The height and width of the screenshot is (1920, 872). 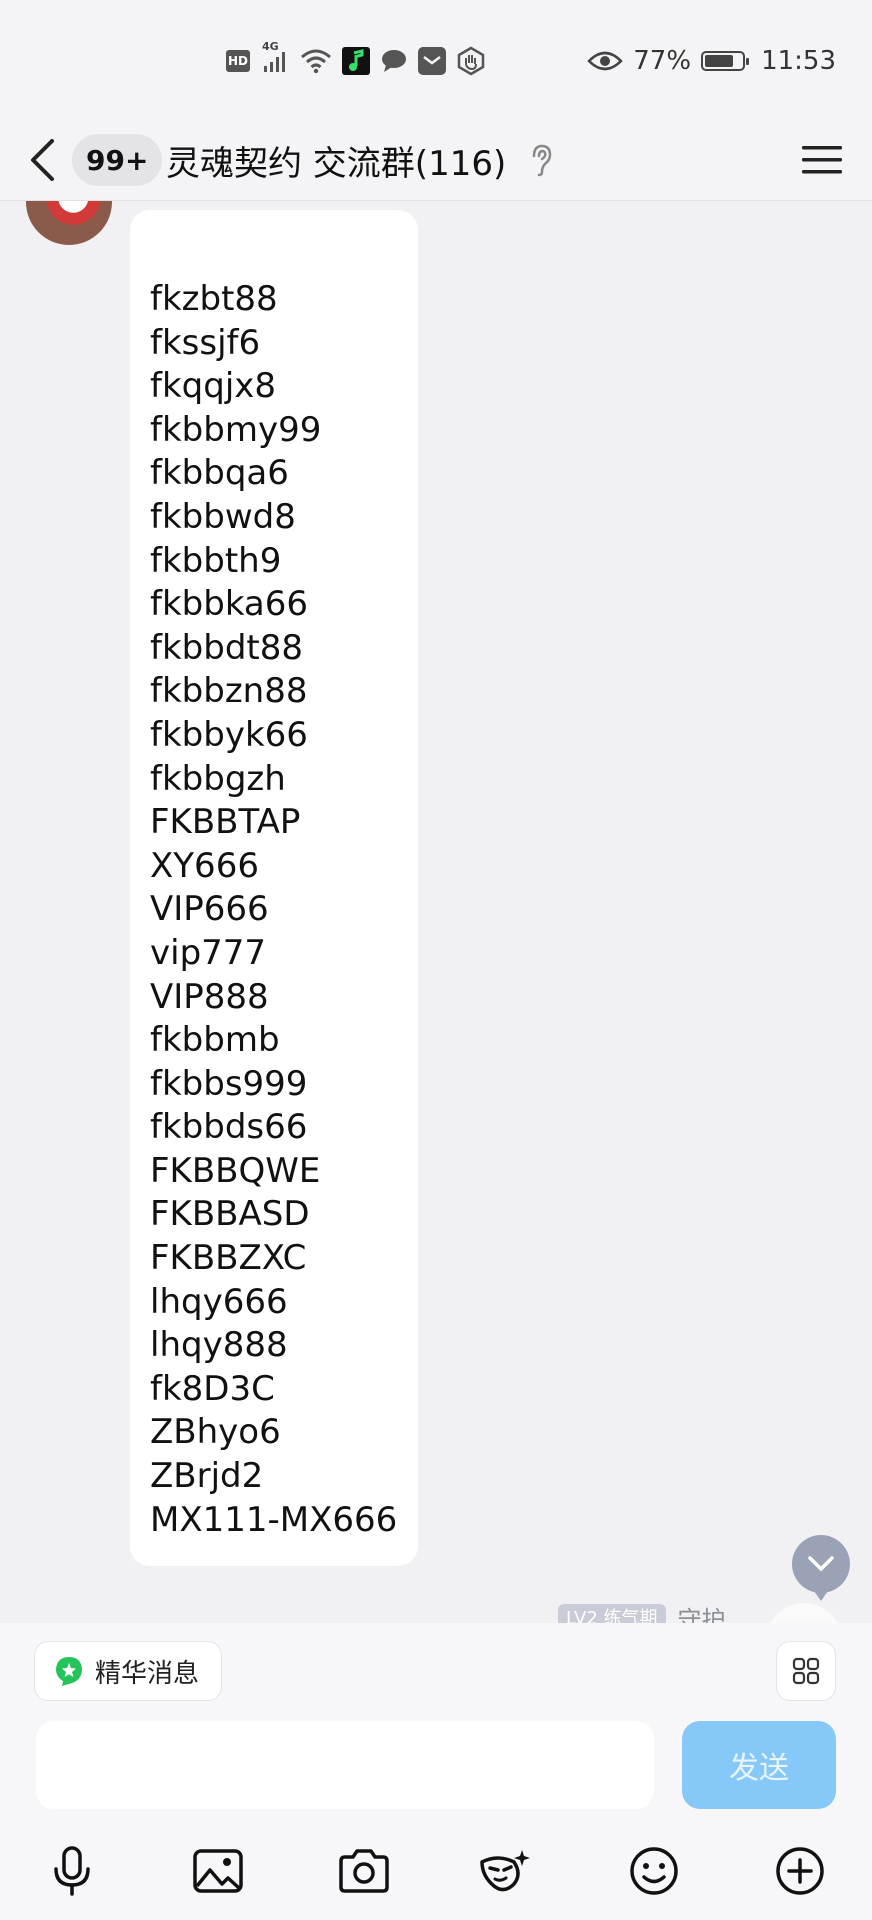 What do you see at coordinates (219, 1301) in the screenshot?
I see `message-line: lhqy666` at bounding box center [219, 1301].